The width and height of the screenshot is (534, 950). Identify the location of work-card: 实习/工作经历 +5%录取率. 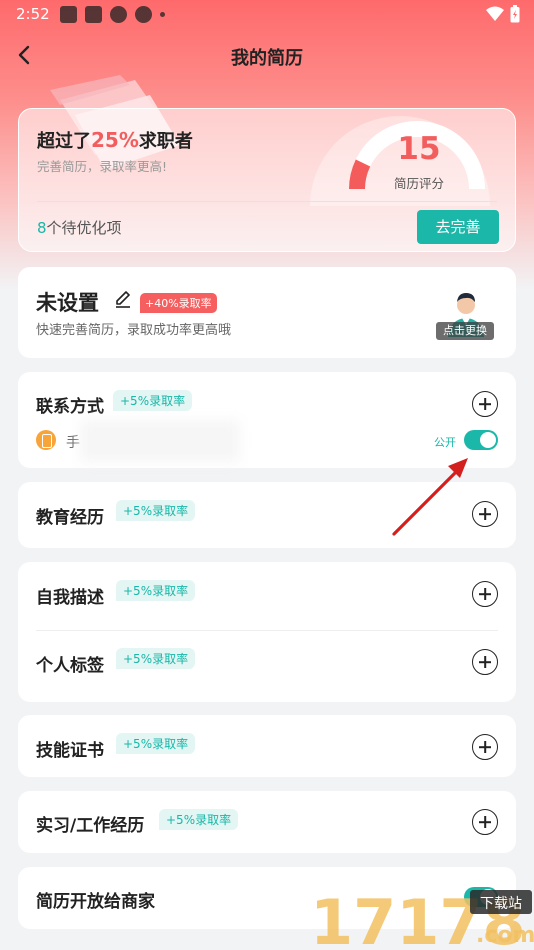
(267, 822).